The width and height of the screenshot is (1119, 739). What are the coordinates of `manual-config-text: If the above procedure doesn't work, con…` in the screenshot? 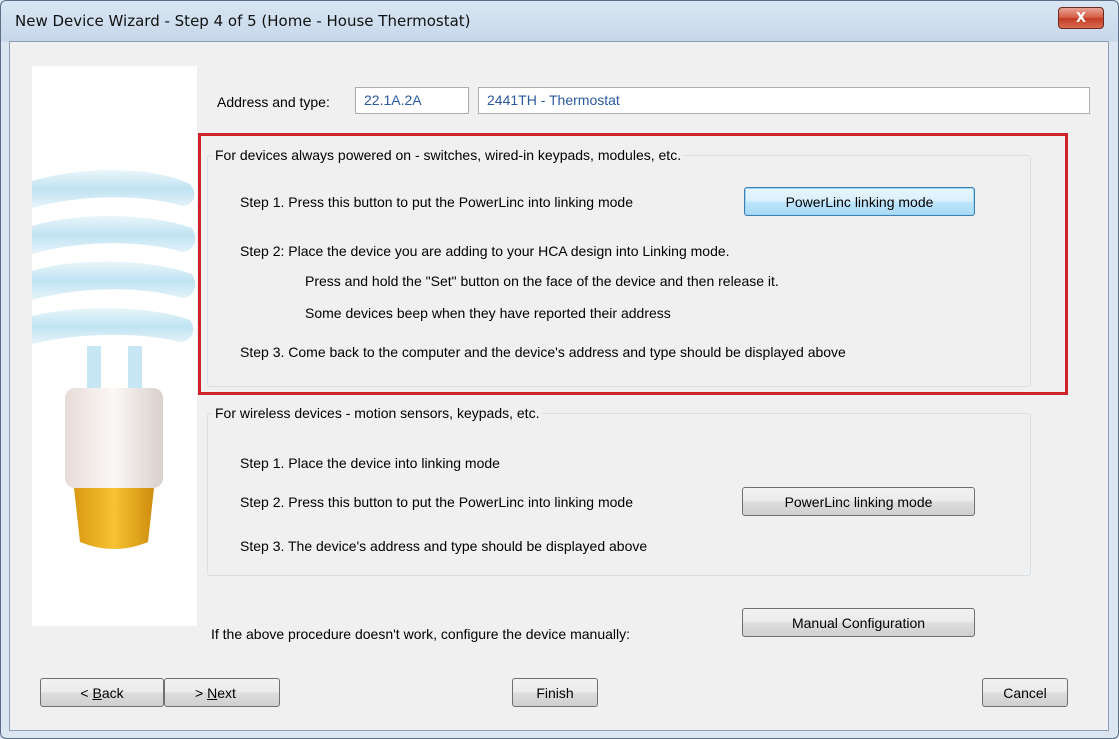 It's located at (421, 634).